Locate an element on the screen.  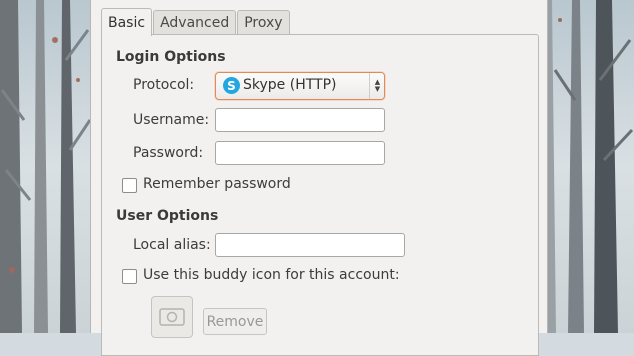
tab-proxy-label: Proxy is located at coordinates (263, 23).